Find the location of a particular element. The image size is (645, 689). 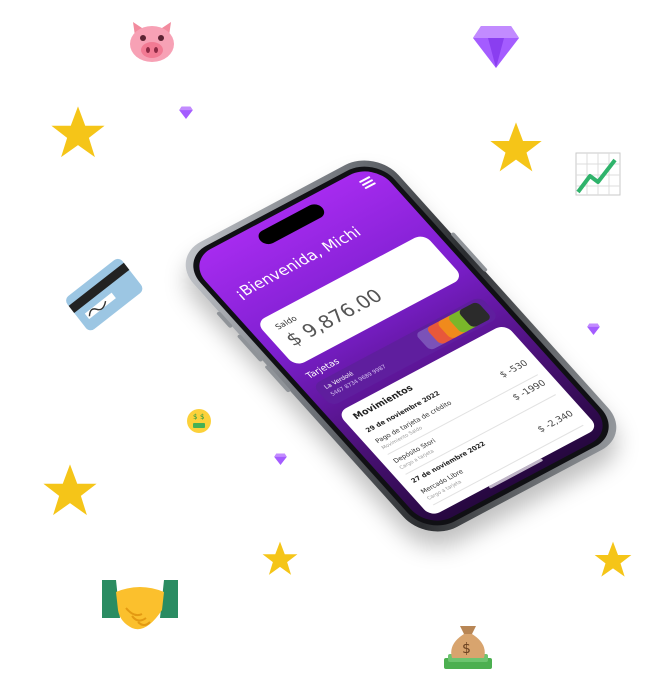

pig-face-icon is located at coordinates (152, 43).